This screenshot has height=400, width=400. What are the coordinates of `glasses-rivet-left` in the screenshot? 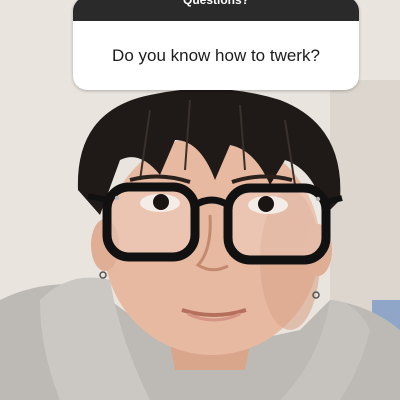 It's located at (117, 198).